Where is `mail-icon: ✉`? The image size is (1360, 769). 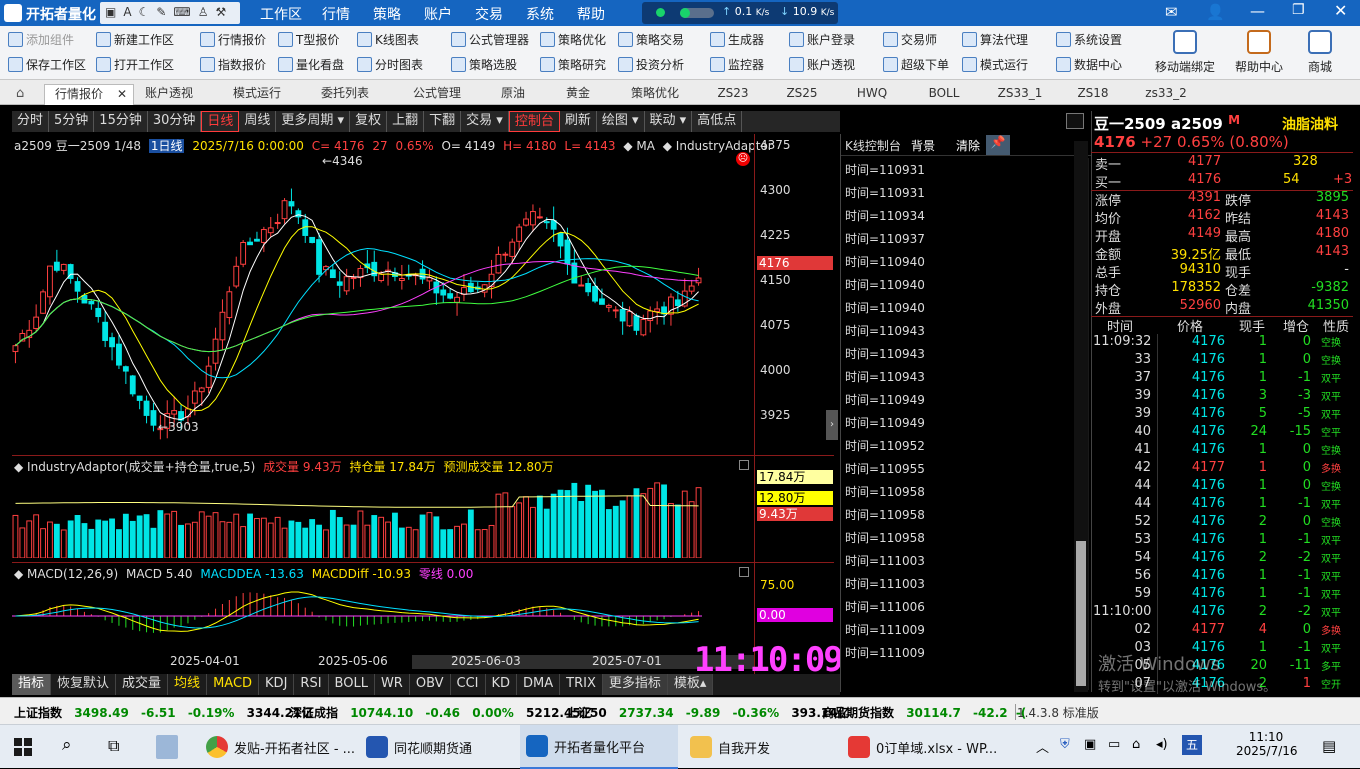 mail-icon: ✉ is located at coordinates (1171, 12).